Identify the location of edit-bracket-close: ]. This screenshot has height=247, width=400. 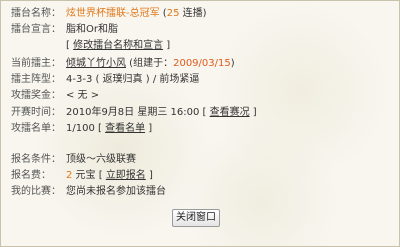
(167, 45).